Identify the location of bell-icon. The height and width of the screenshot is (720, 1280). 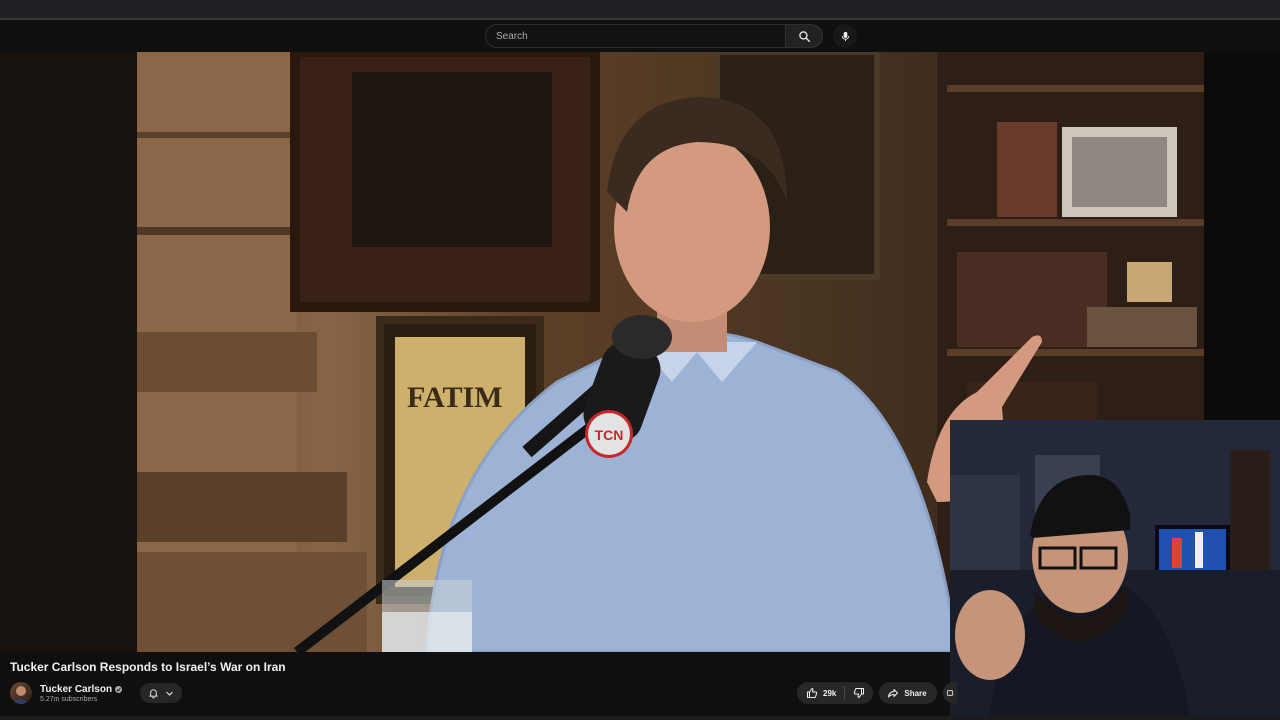
(153, 694).